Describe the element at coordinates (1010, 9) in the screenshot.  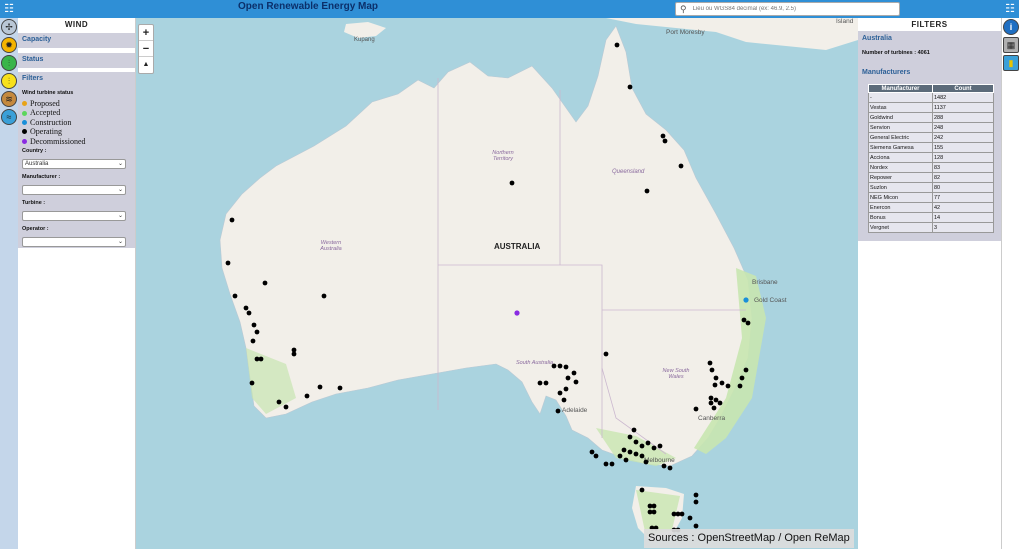
I see `right-menu-icon: ☷` at that location.